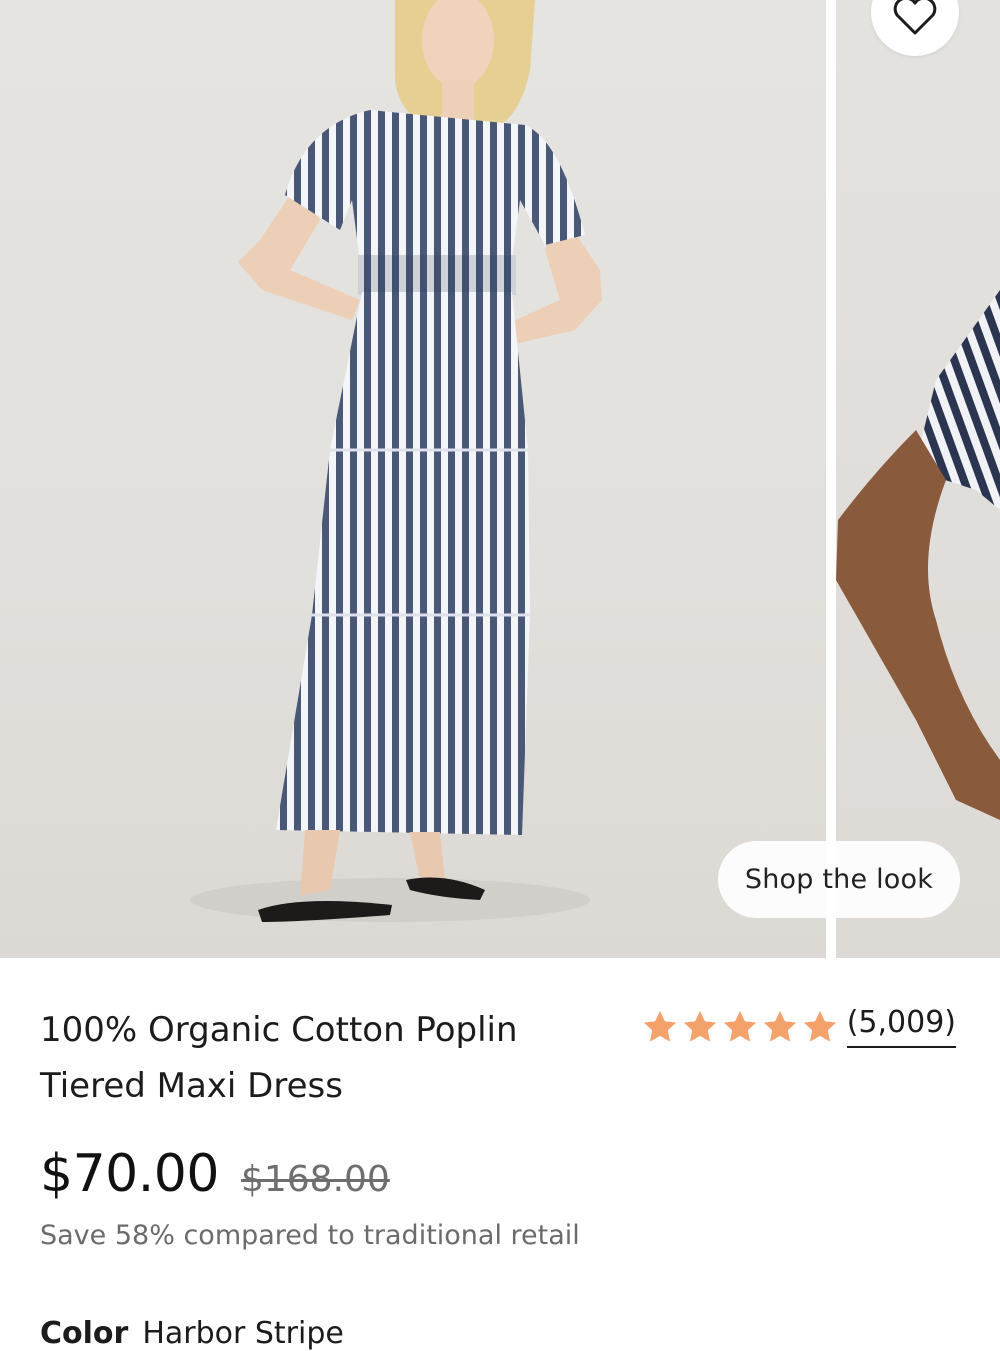 The height and width of the screenshot is (1351, 1000). What do you see at coordinates (310, 1235) in the screenshot?
I see `savings-text: Save 58% compared to traditional retail` at bounding box center [310, 1235].